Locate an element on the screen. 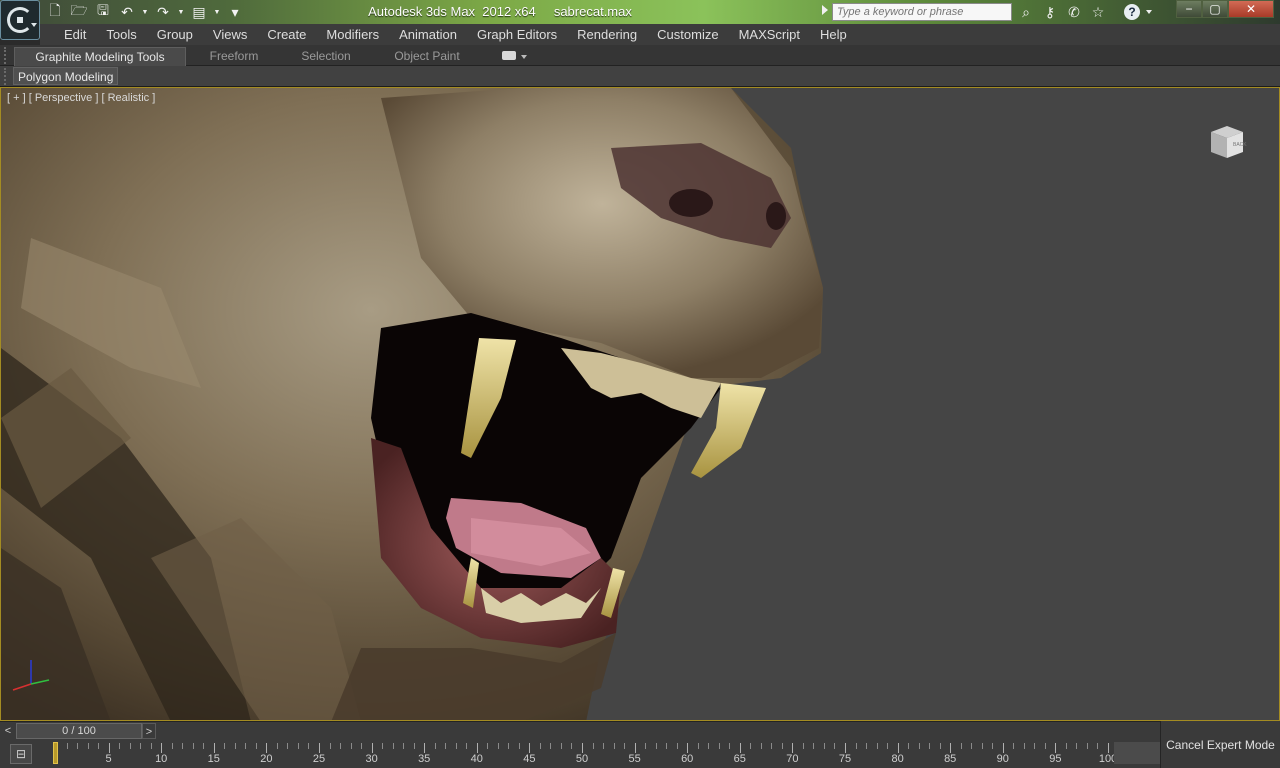  menu-help: Help is located at coordinates (833, 34).